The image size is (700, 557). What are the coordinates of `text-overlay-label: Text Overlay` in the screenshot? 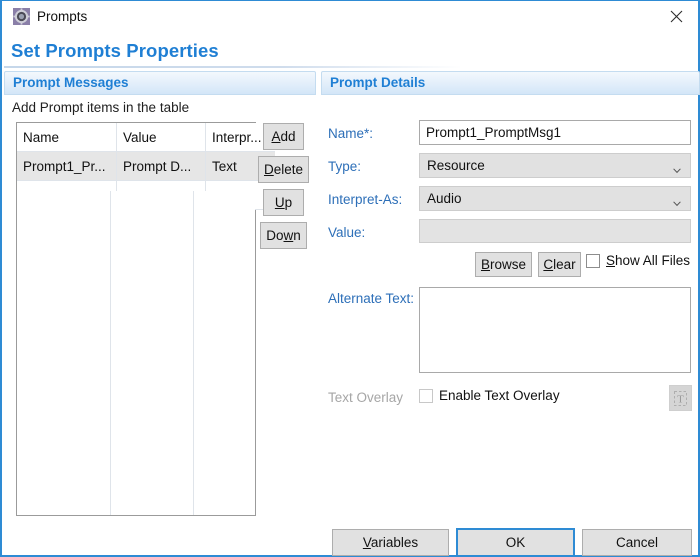 It's located at (366, 397).